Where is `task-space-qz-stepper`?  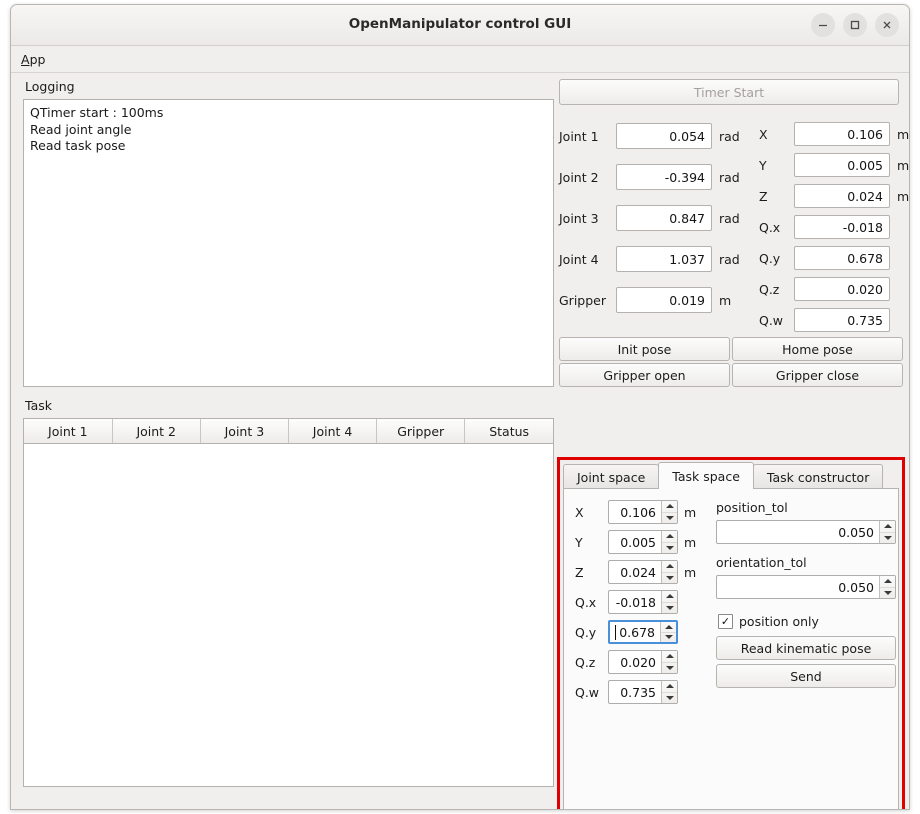
task-space-qz-stepper is located at coordinates (669, 662).